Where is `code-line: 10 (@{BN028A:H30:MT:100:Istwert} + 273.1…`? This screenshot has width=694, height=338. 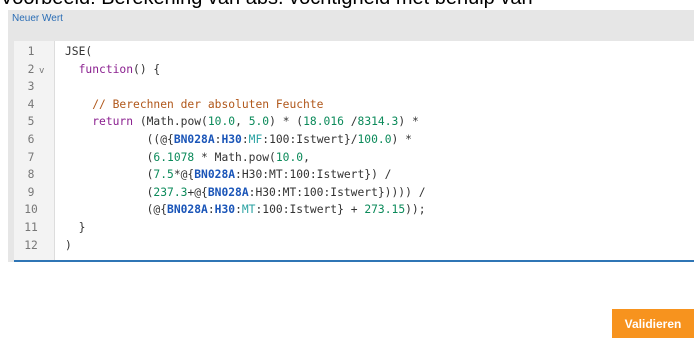 code-line: 10 (@{BN028A:H30:MT:100:Istwert} + 273.1… is located at coordinates (354, 210).